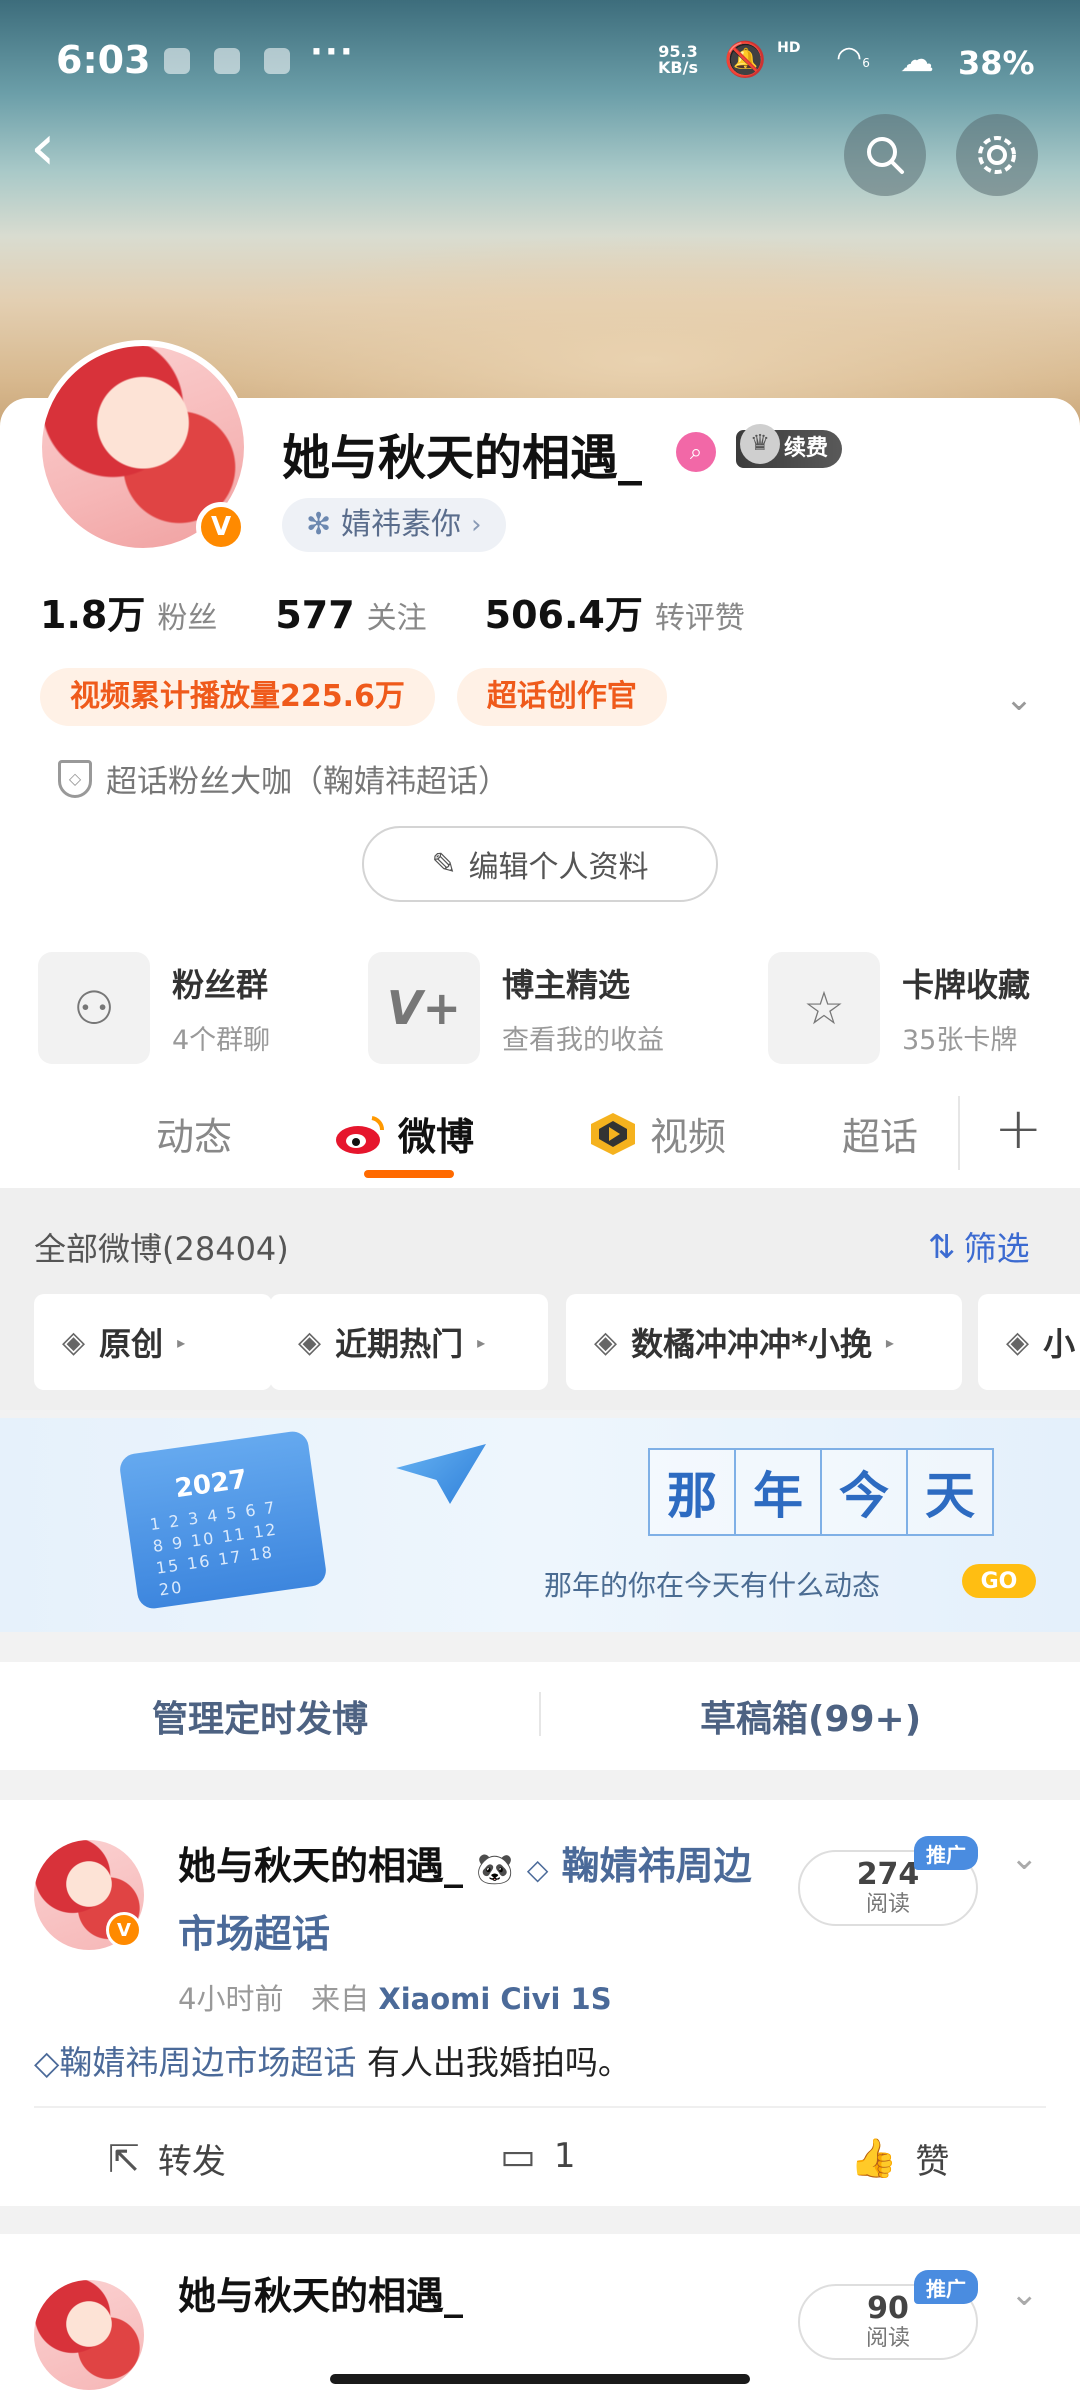 Image resolution: width=1080 pixels, height=2400 pixels. What do you see at coordinates (424, 1008) in the screenshot?
I see `v-plus-icon: V+` at bounding box center [424, 1008].